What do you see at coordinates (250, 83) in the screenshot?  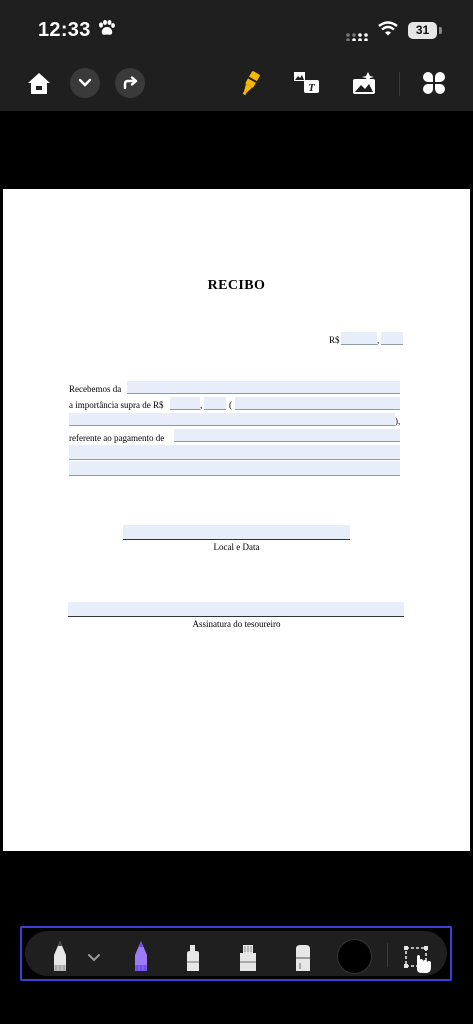 I see `highlighter-icon` at bounding box center [250, 83].